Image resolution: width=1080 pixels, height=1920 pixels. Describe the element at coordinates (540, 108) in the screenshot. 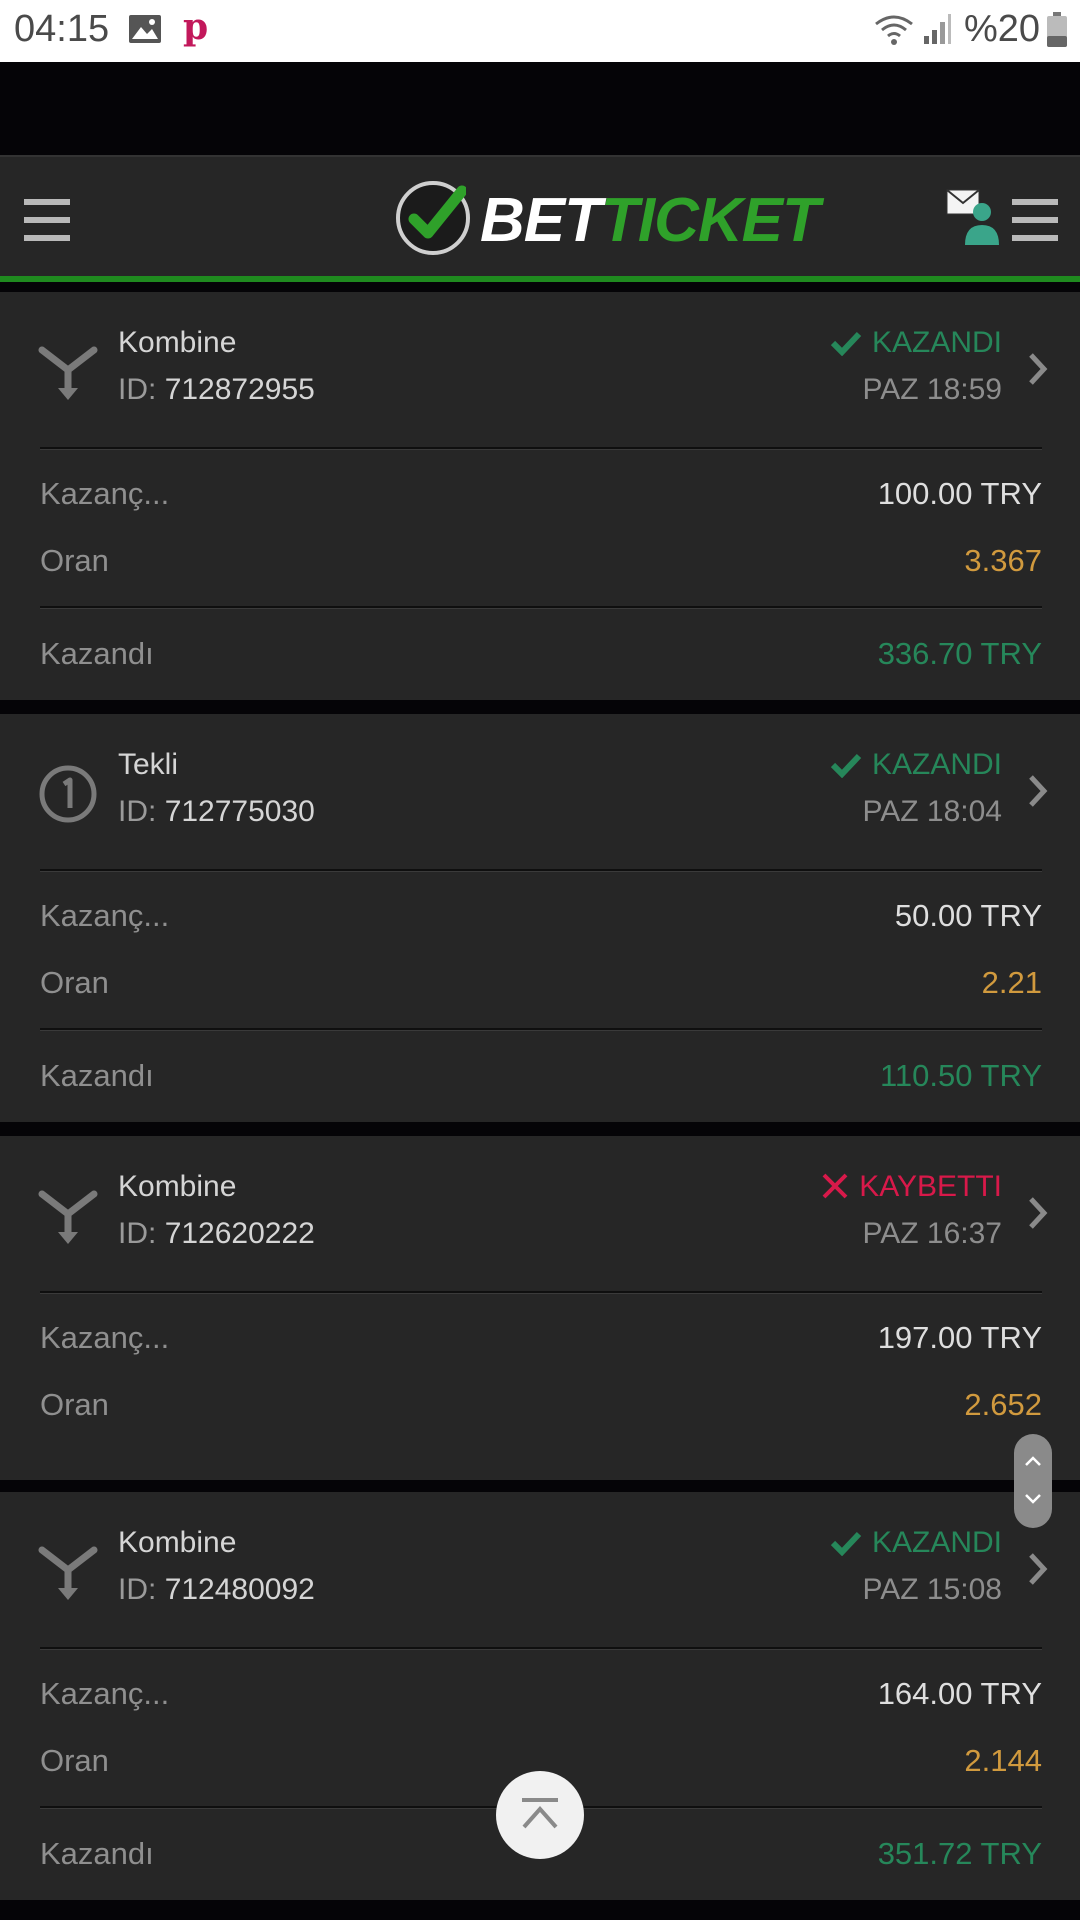

I see `top-black-band` at that location.